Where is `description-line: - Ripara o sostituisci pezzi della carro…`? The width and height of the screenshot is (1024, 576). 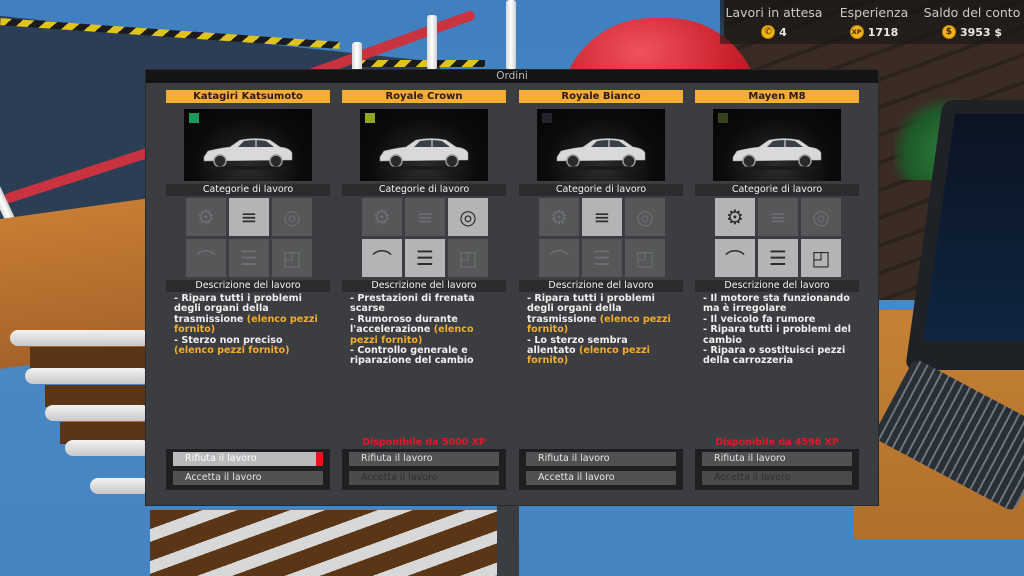
description-line: - Ripara o sostituisci pezzi della carro… is located at coordinates (777, 356).